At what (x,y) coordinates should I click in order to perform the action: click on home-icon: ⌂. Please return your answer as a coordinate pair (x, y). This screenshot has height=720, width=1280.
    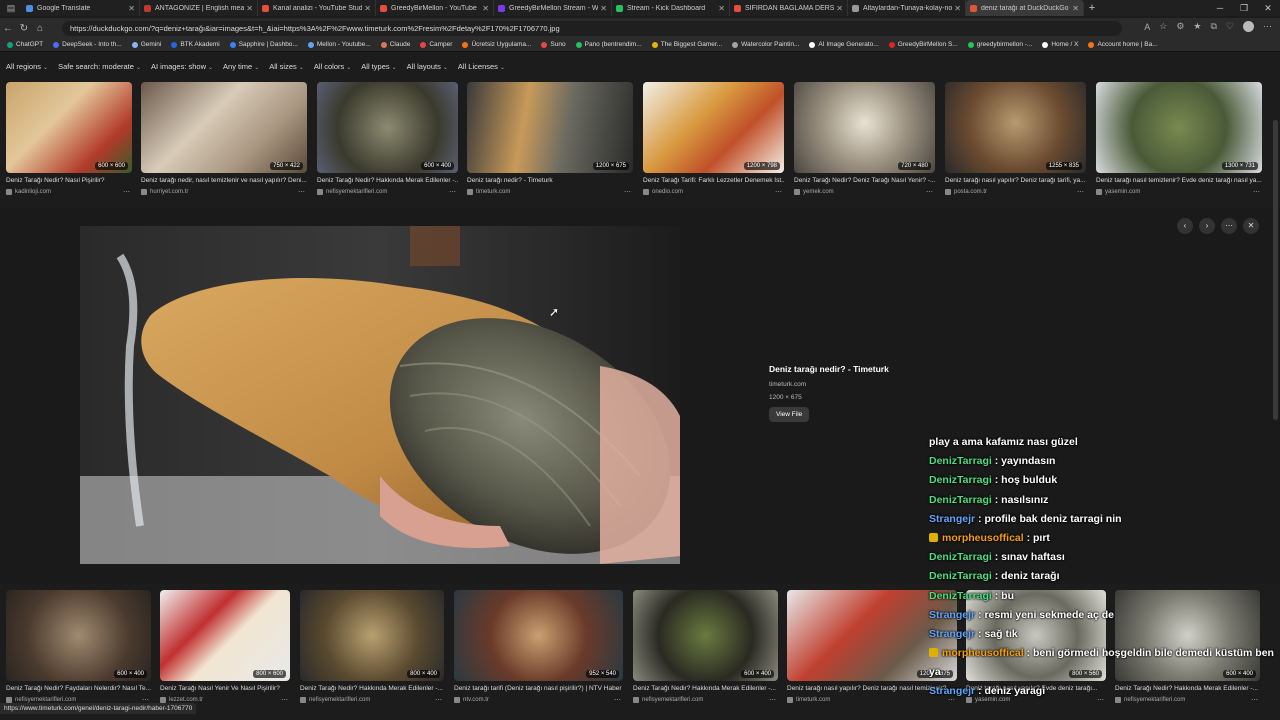
    Looking at the image, I should click on (40, 28).